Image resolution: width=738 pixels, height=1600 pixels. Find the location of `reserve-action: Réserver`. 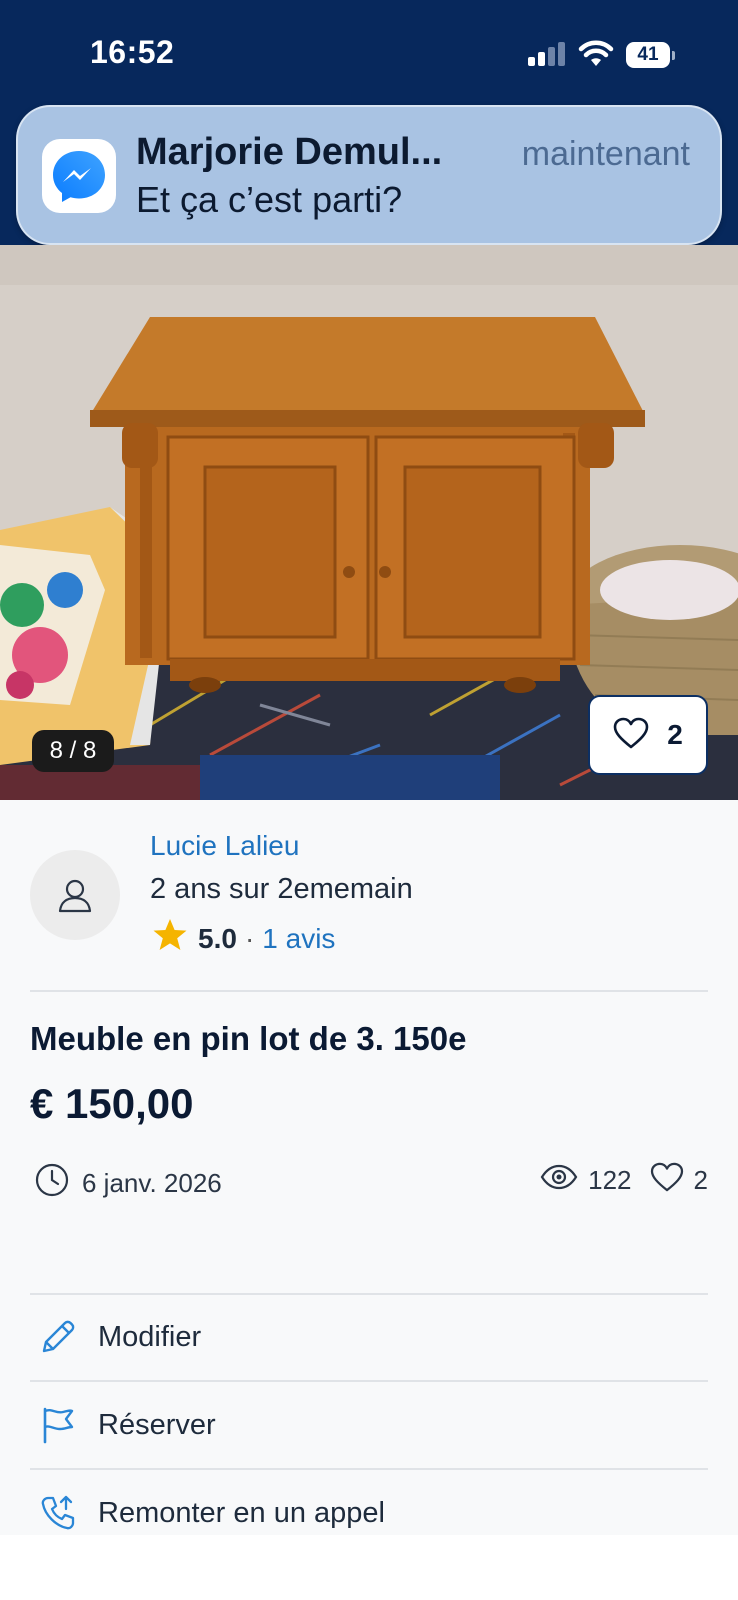

reserve-action: Réserver is located at coordinates (369, 1425).